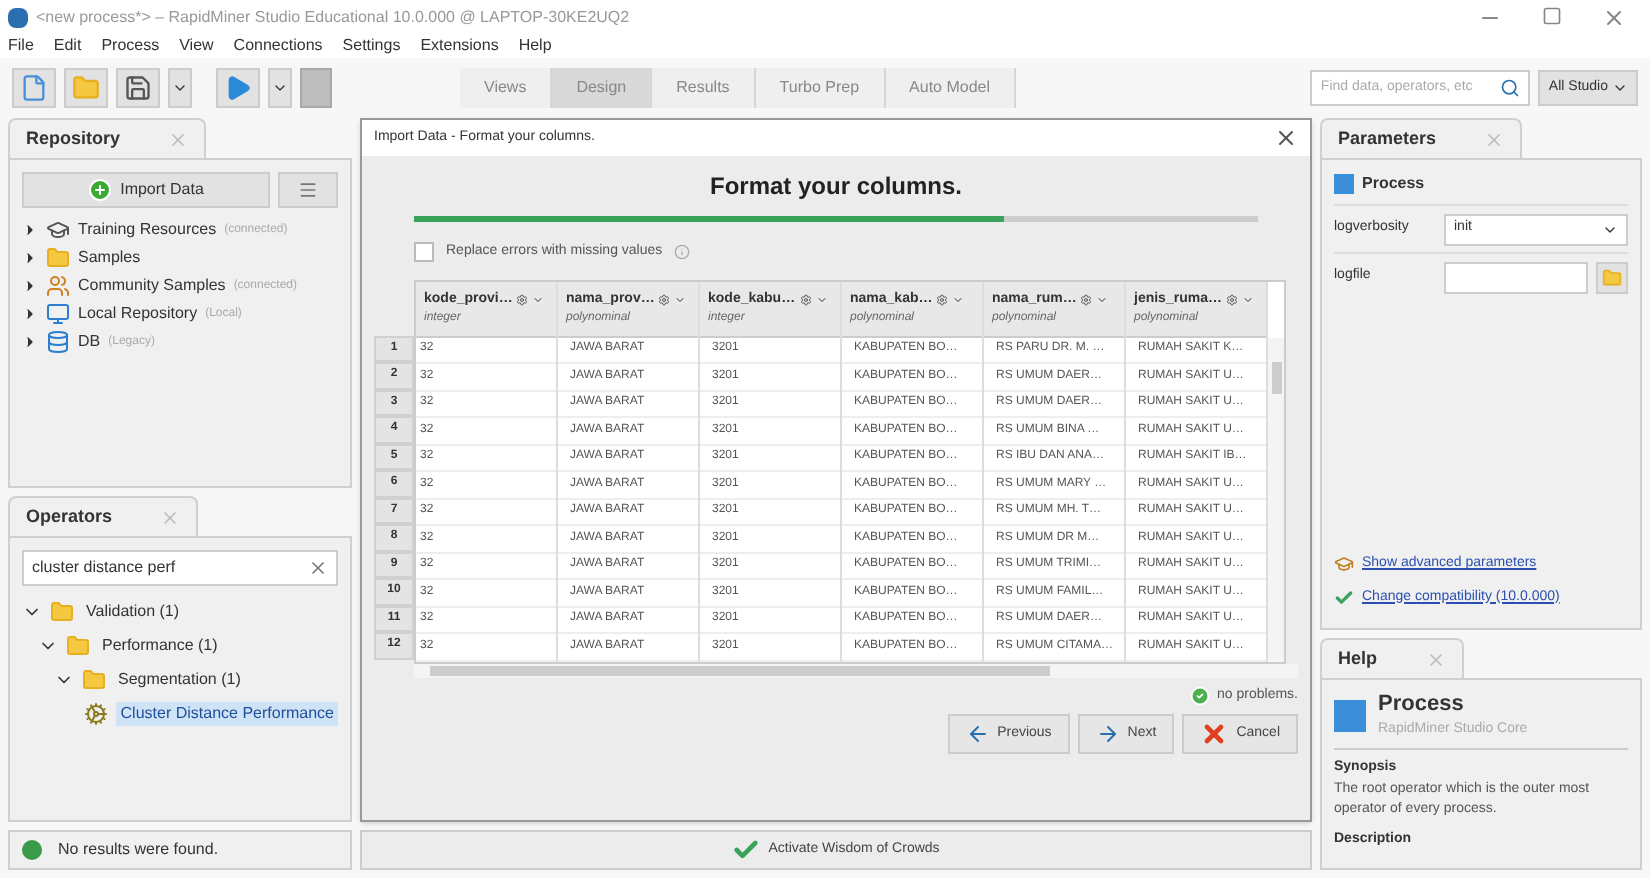  What do you see at coordinates (459, 46) in the screenshot?
I see `menu-item: Extensions` at bounding box center [459, 46].